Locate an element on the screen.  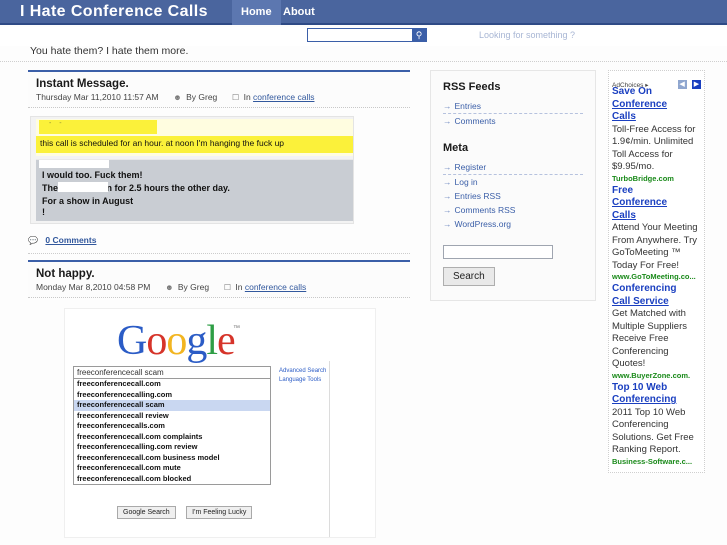
info-triangle-icon: ▸ is located at coordinates (647, 85).